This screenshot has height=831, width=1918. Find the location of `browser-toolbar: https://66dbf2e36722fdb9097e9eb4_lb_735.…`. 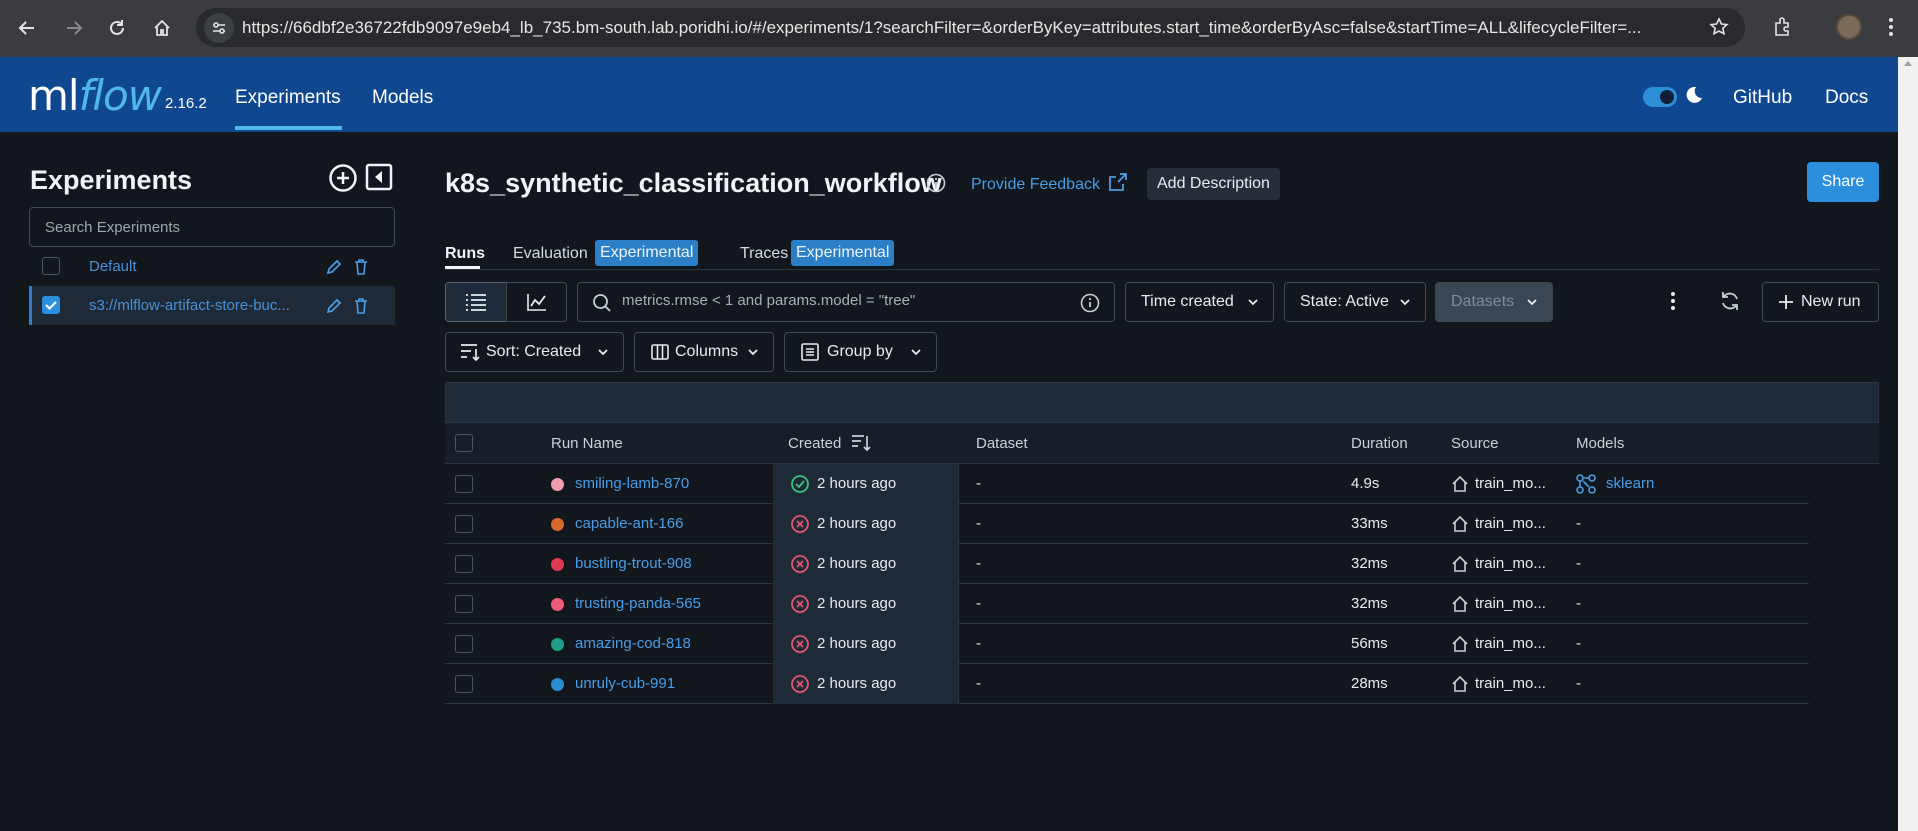

browser-toolbar: https://66dbf2e36722fdb9097e9eb4_lb_735.… is located at coordinates (959, 28).